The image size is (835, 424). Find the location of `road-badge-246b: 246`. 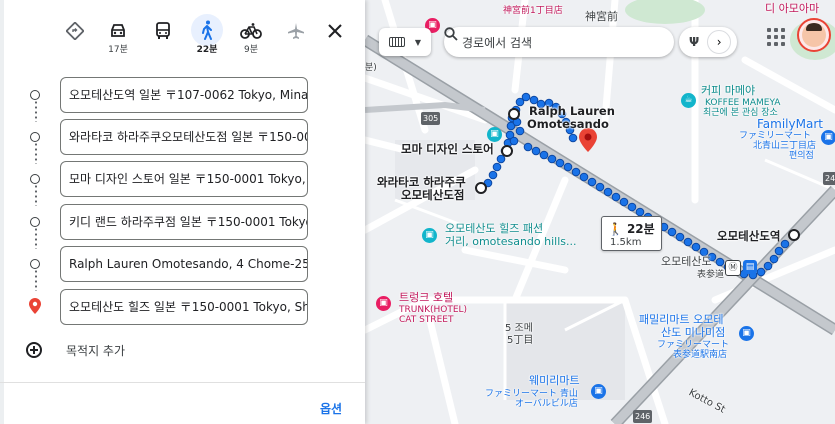

road-badge-246b: 246 is located at coordinates (829, 178).